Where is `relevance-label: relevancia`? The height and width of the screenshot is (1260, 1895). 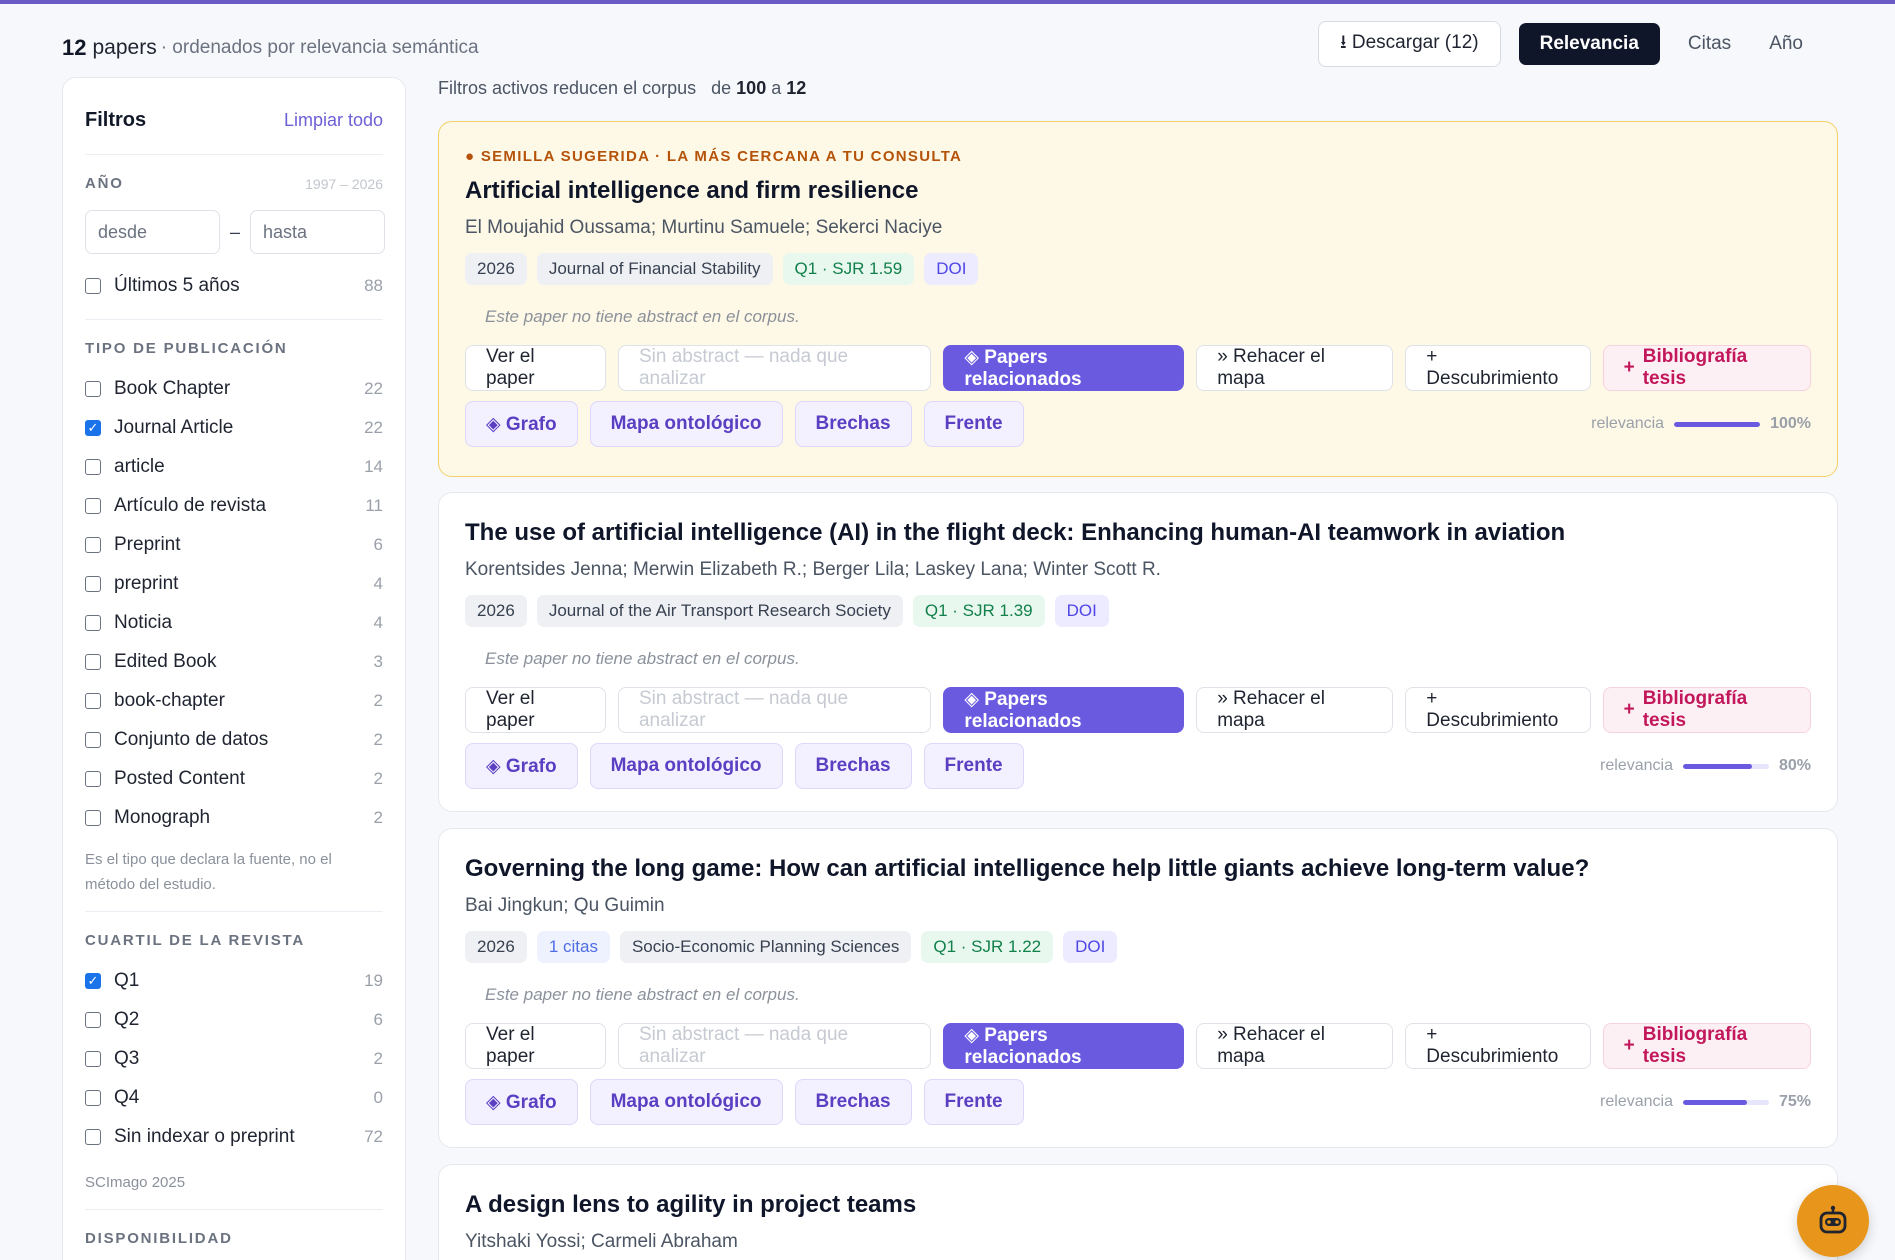 relevance-label: relevancia is located at coordinates (1628, 423).